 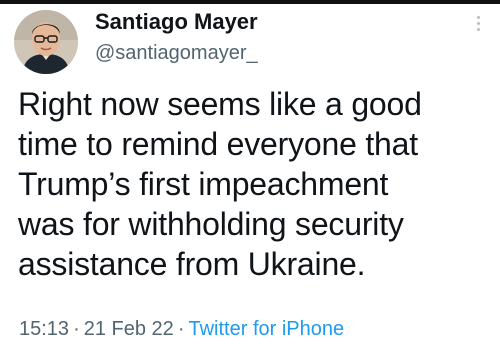 I want to click on avatar, so click(x=46, y=42).